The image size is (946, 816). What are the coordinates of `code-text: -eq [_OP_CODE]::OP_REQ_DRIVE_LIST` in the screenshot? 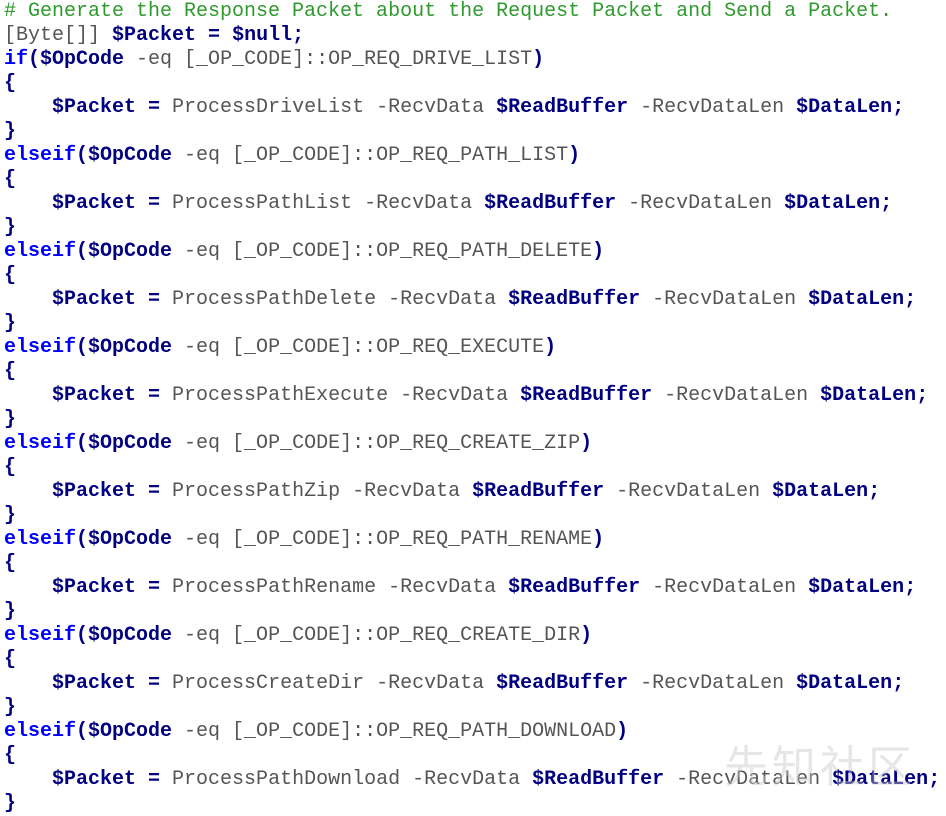 It's located at (328, 59).